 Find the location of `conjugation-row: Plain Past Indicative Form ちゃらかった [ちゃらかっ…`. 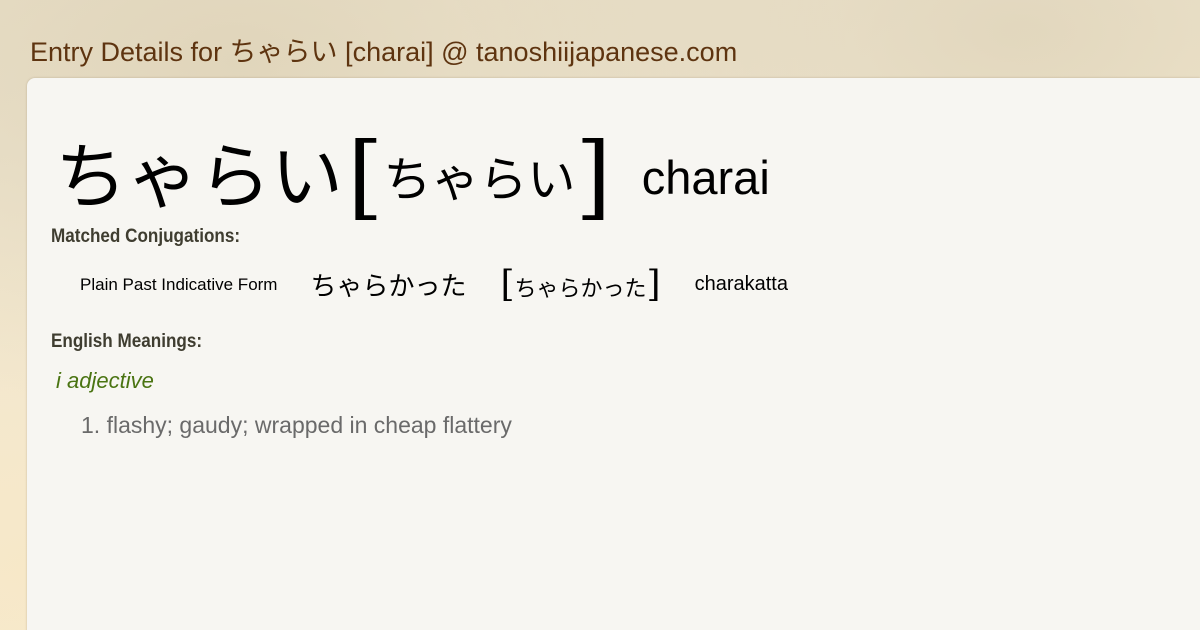

conjugation-row: Plain Past Indicative Form ちゃらかった [ちゃらかっ… is located at coordinates (434, 284).